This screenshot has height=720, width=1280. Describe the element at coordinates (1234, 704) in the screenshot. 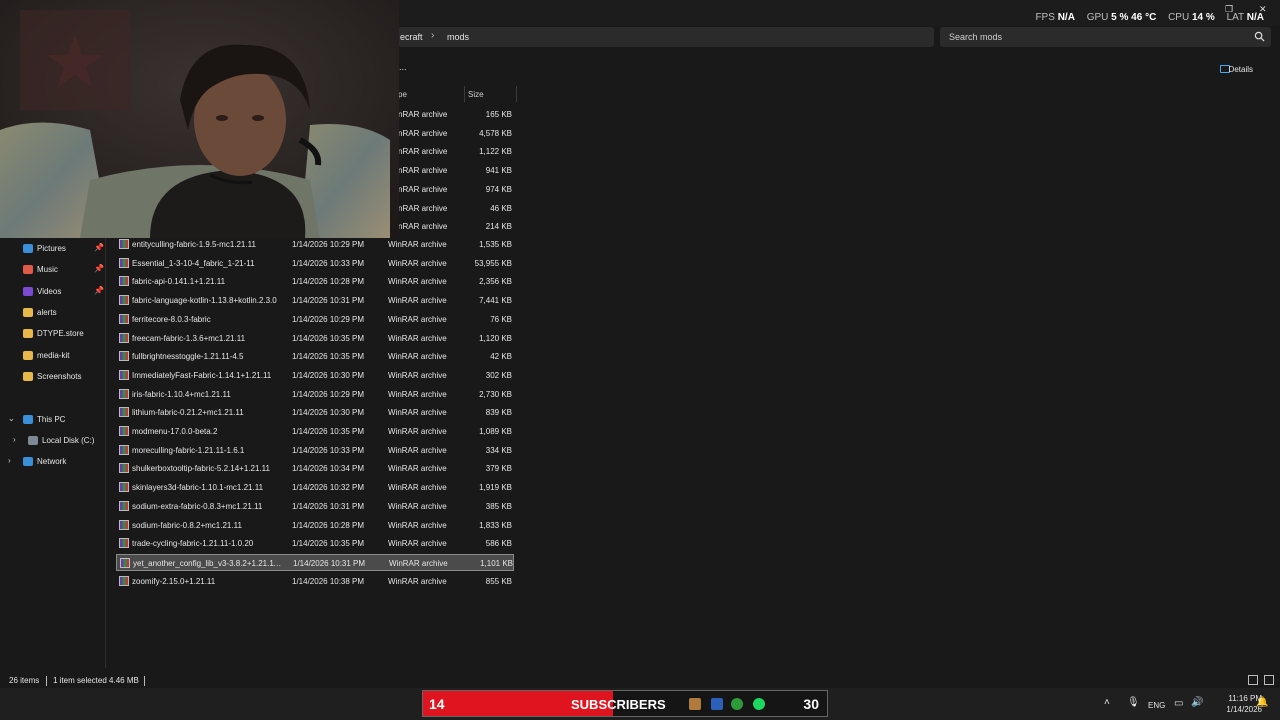

I see `clock: 11:16 PM 1/14/2026` at that location.